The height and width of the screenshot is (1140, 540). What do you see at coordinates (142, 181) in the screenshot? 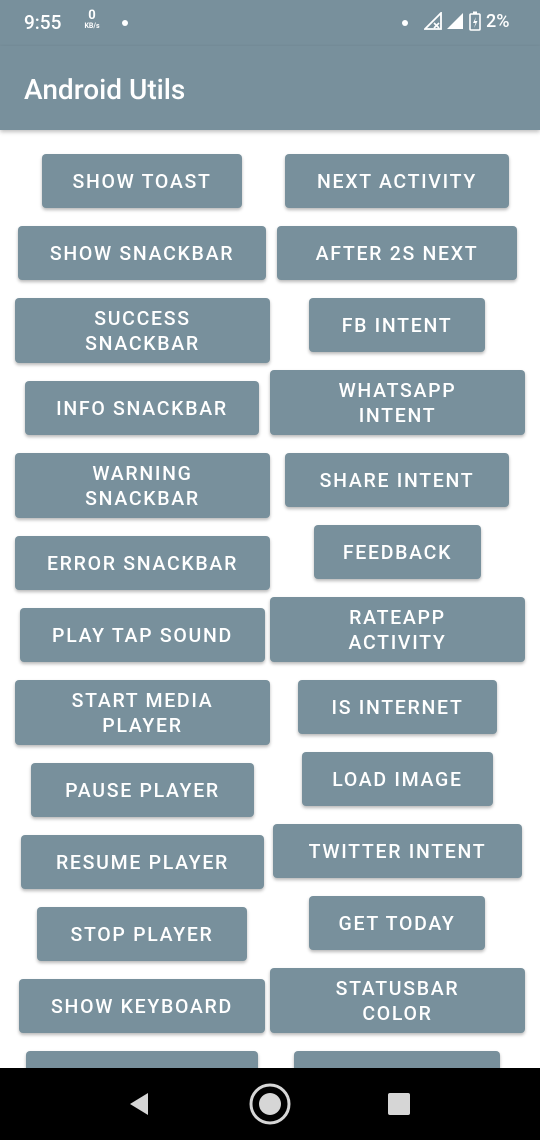
I see `show-toast-button: SHOW TOAST` at bounding box center [142, 181].